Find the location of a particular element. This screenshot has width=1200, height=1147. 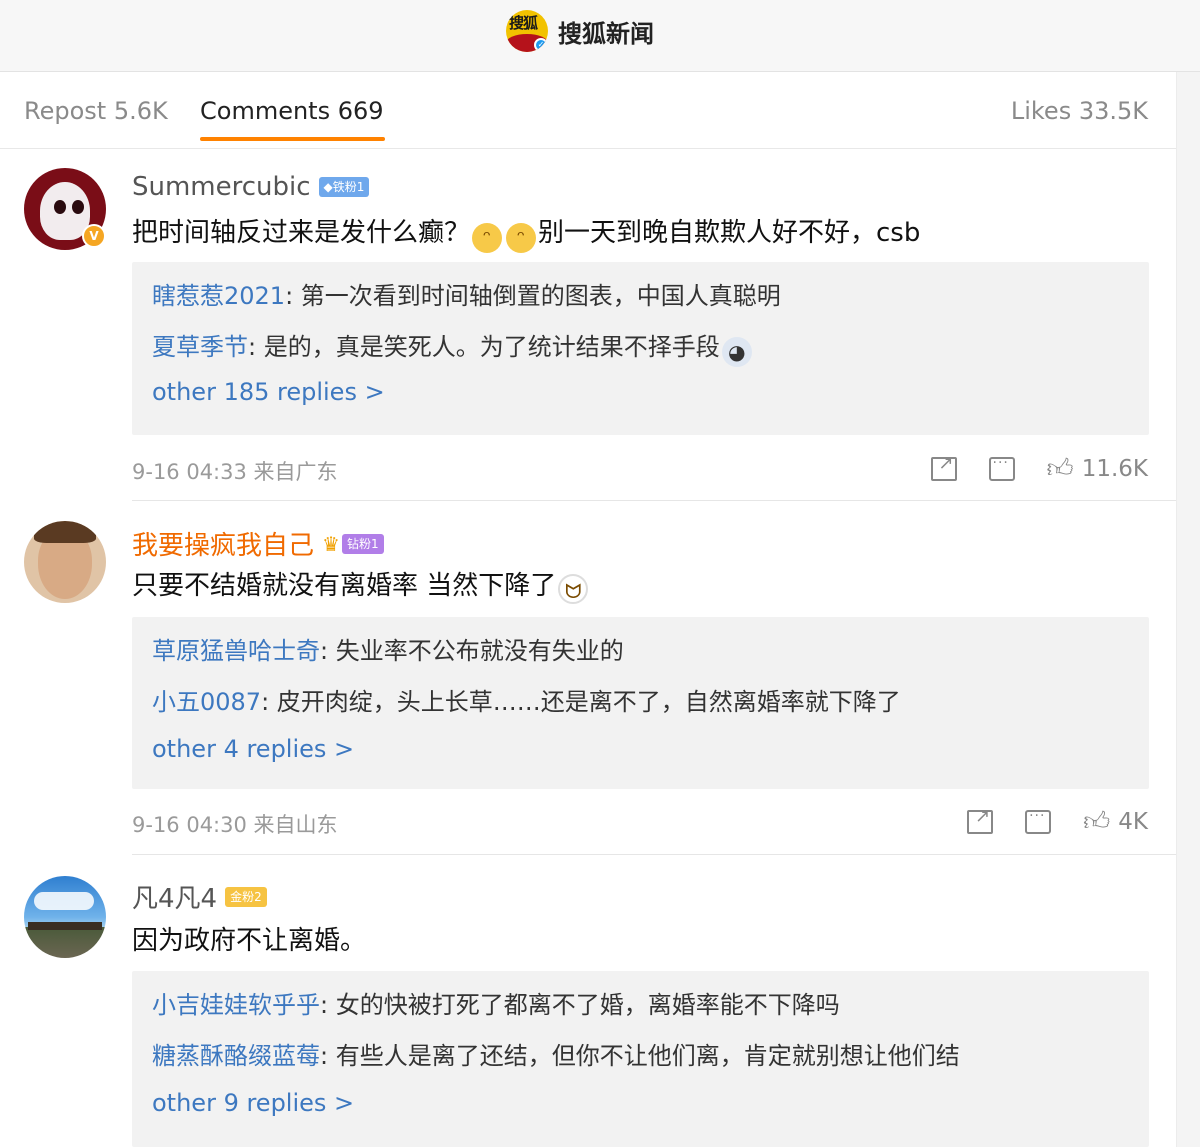

comment-actions: 👍︎ 11.6K is located at coordinates (1023, 467).